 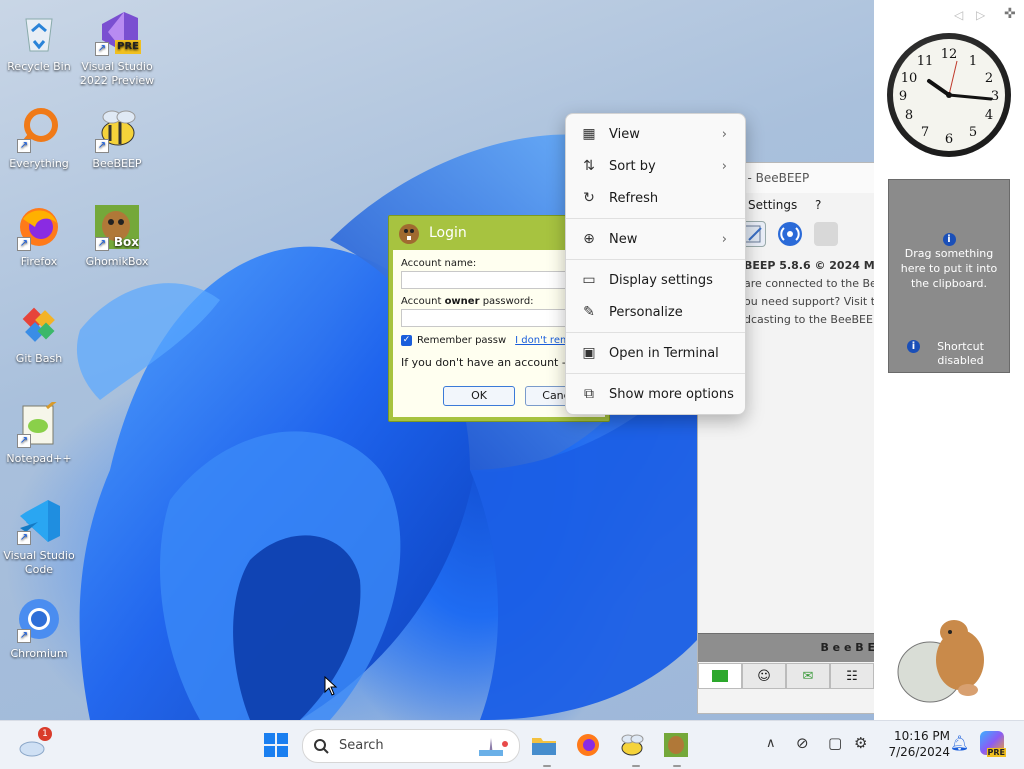 I want to click on desktop-icon-chromium: ↗ Chromium, so click(x=39, y=628).